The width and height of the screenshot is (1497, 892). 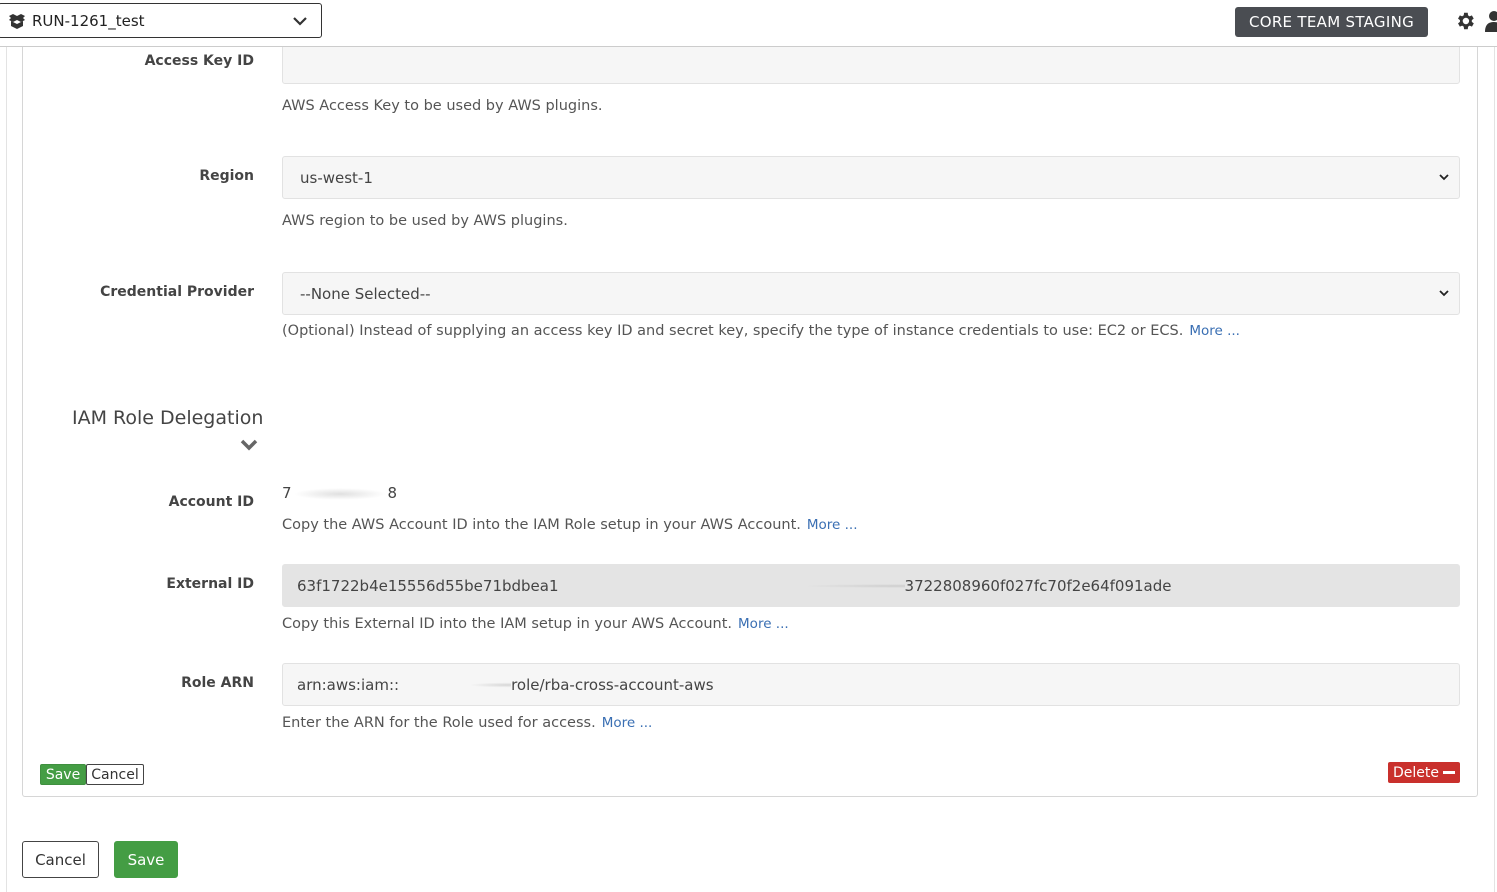 What do you see at coordinates (161, 20) in the screenshot?
I see `project-selector: RUN-1261_test` at bounding box center [161, 20].